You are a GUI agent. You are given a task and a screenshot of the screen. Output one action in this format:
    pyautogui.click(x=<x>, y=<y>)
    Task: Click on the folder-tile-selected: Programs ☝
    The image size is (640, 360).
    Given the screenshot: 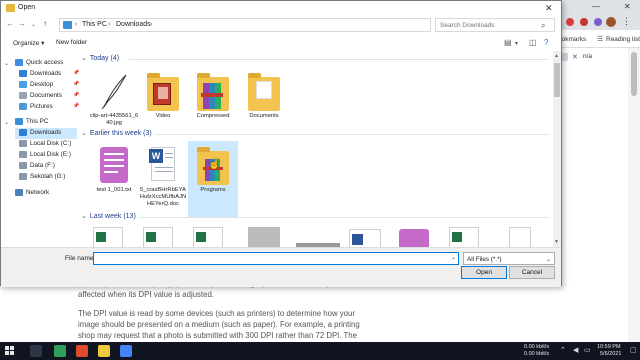 What is the action you would take?
    pyautogui.click(x=213, y=179)
    